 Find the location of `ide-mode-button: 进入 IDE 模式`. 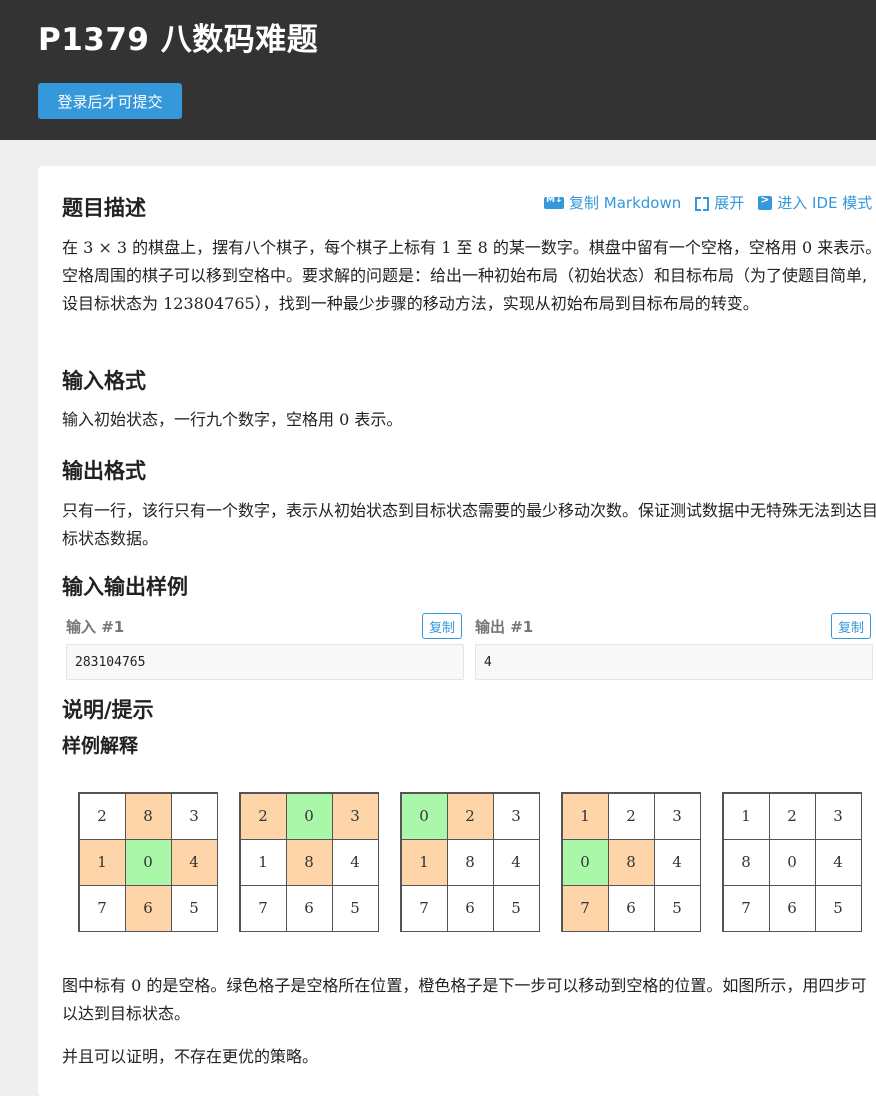

ide-mode-button: 进入 IDE 模式 is located at coordinates (815, 202).